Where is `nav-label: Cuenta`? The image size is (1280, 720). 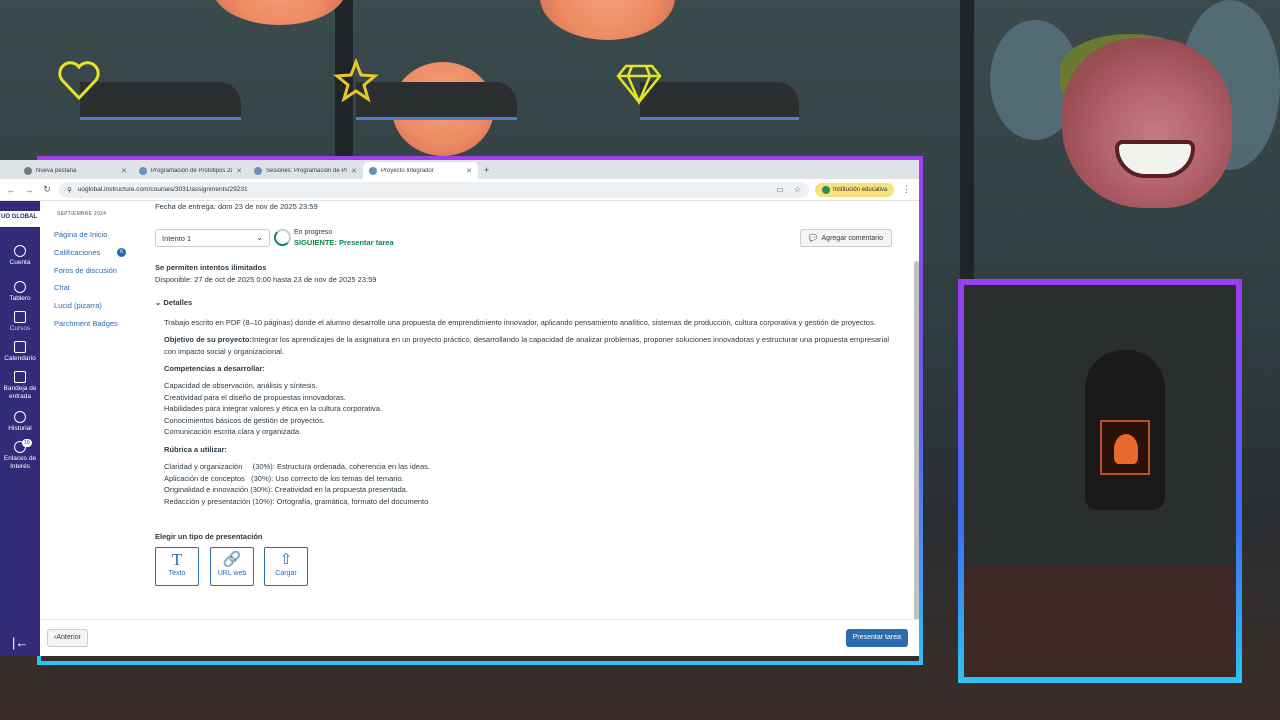
nav-label: Cuenta is located at coordinates (20, 262).